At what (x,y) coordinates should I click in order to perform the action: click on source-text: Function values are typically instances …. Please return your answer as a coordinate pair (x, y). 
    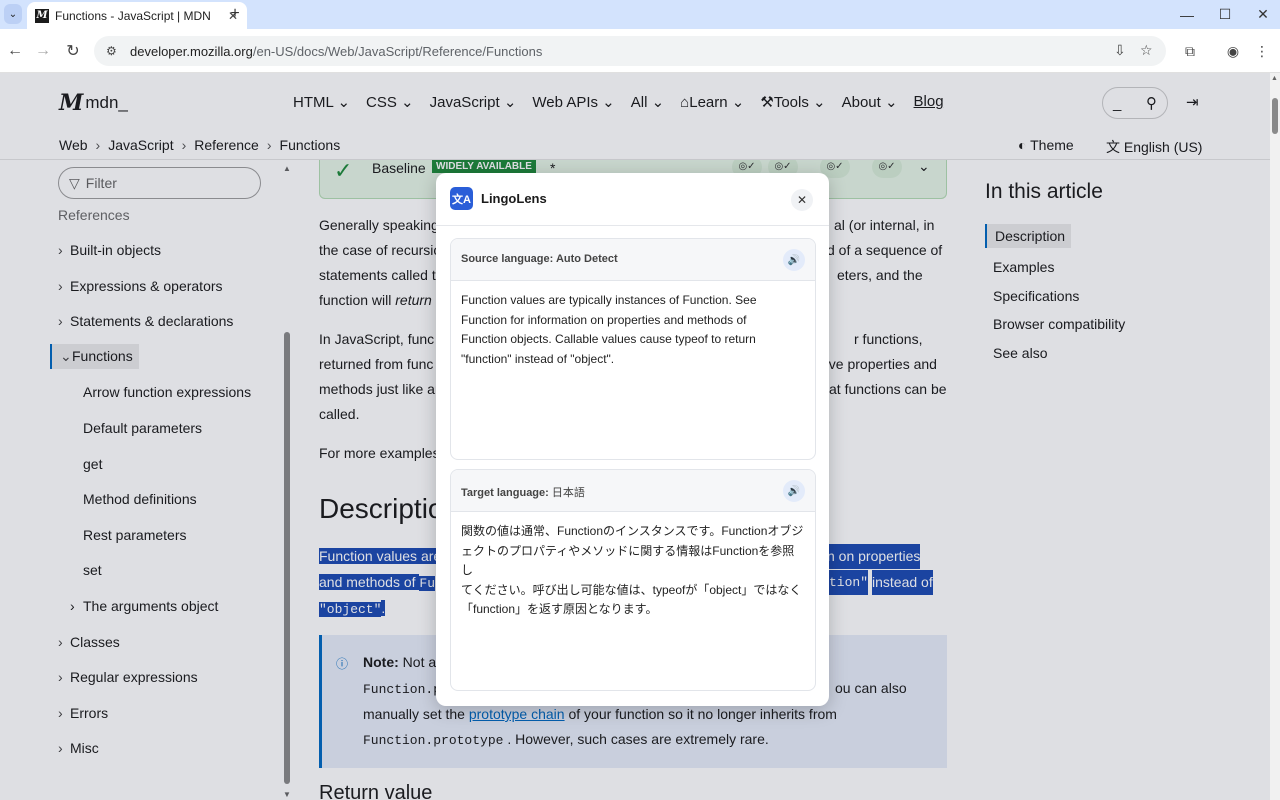
    Looking at the image, I should click on (609, 329).